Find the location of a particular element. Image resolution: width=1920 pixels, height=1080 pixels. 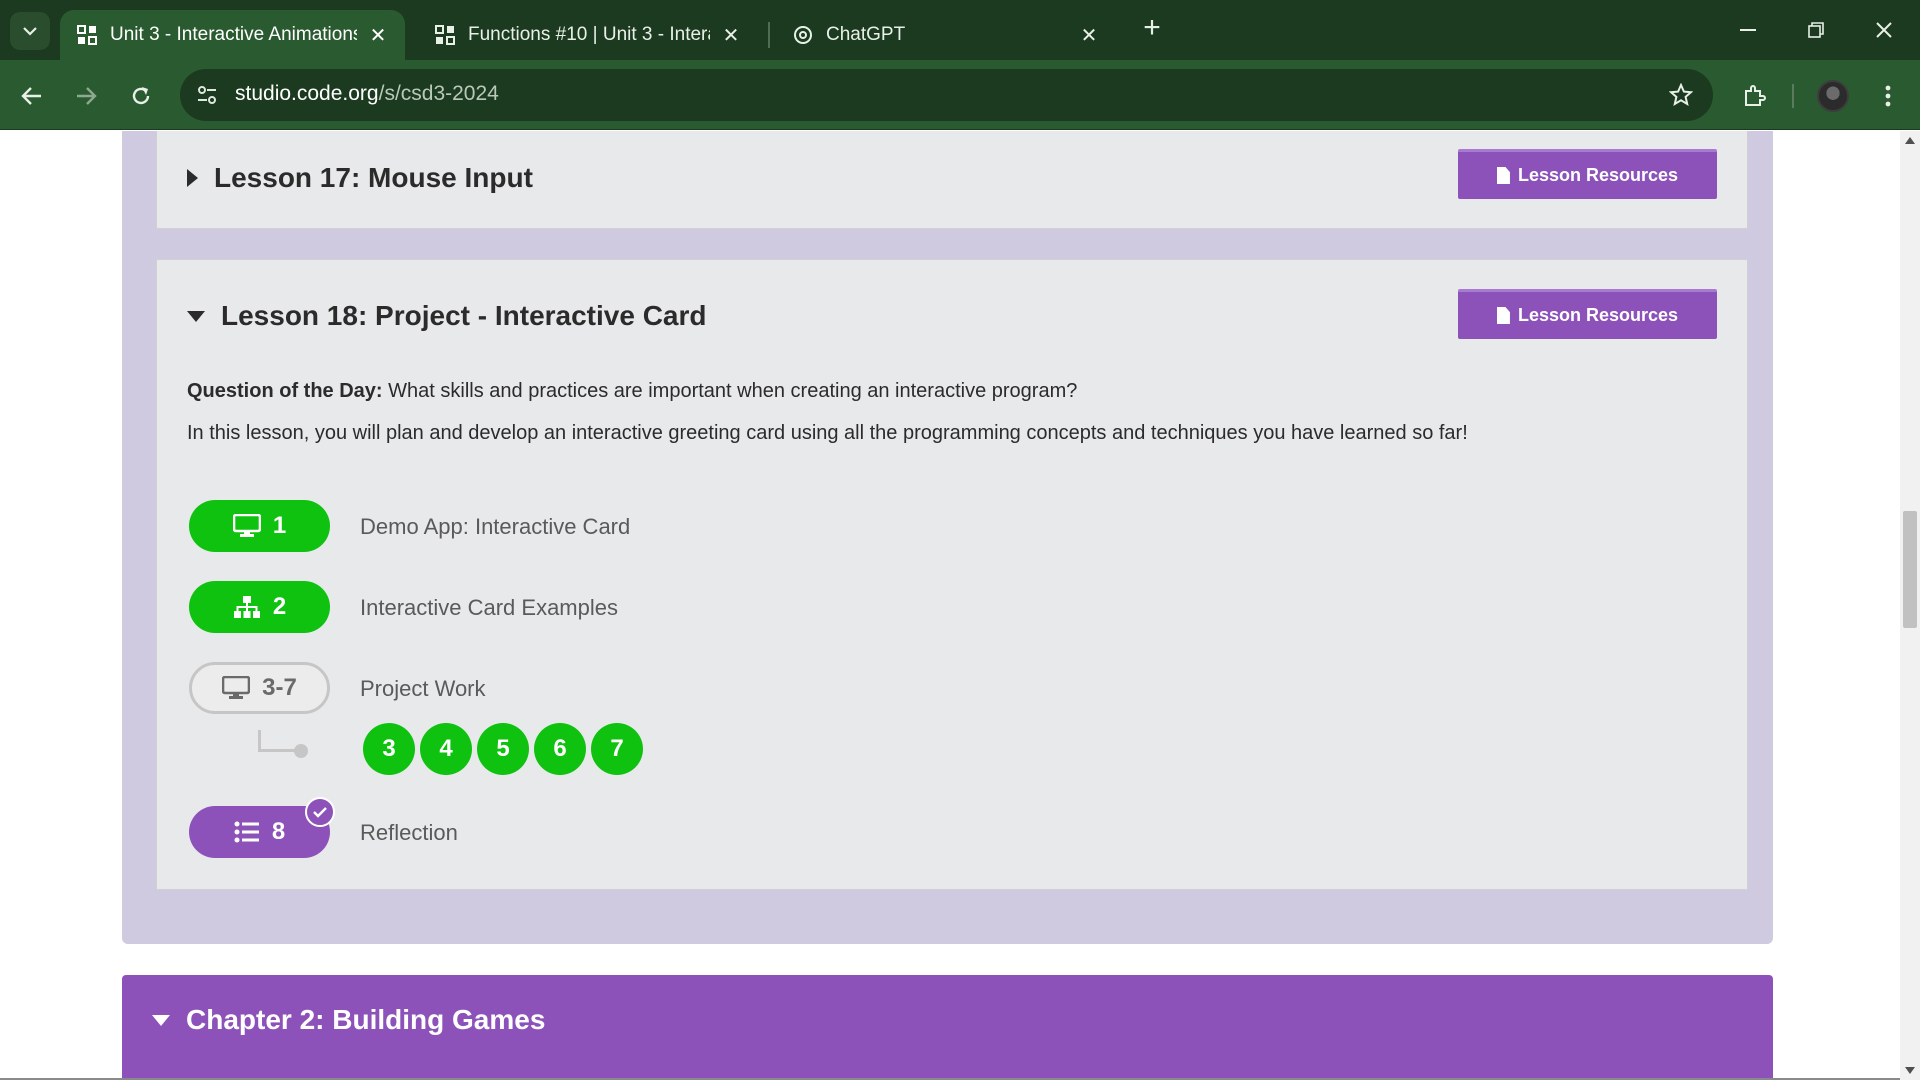

close-icon is located at coordinates (1884, 30).